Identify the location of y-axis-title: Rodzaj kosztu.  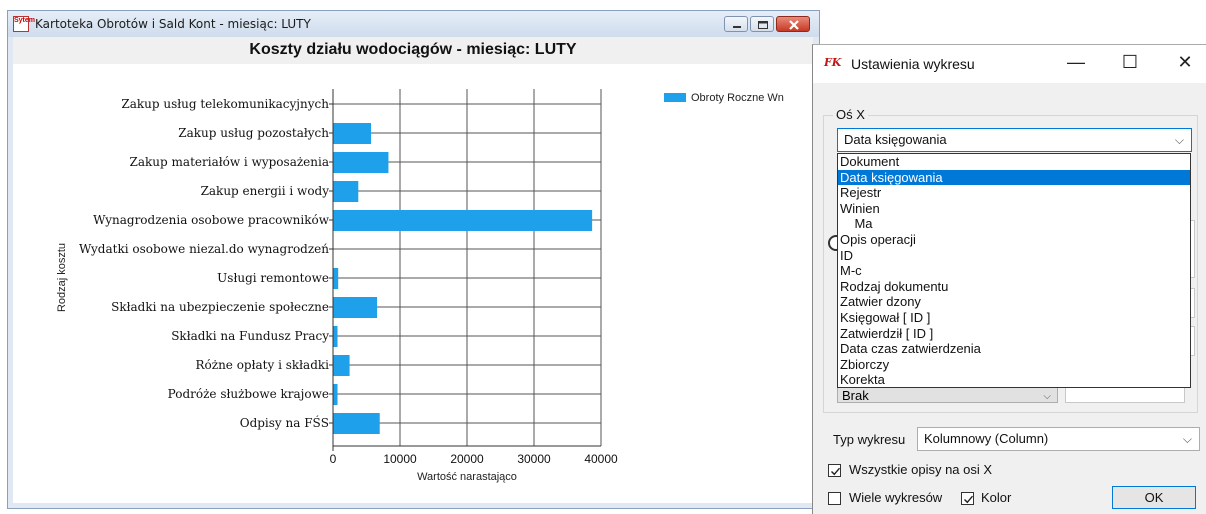
(62, 277).